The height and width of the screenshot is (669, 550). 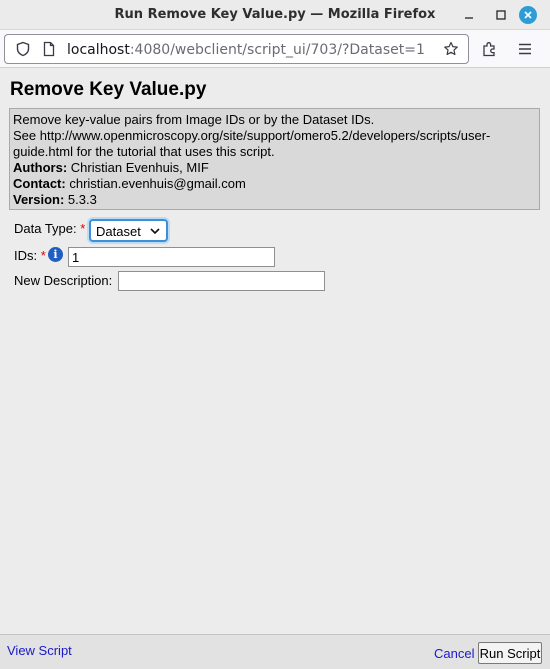 What do you see at coordinates (221, 281) in the screenshot?
I see `new-description-input` at bounding box center [221, 281].